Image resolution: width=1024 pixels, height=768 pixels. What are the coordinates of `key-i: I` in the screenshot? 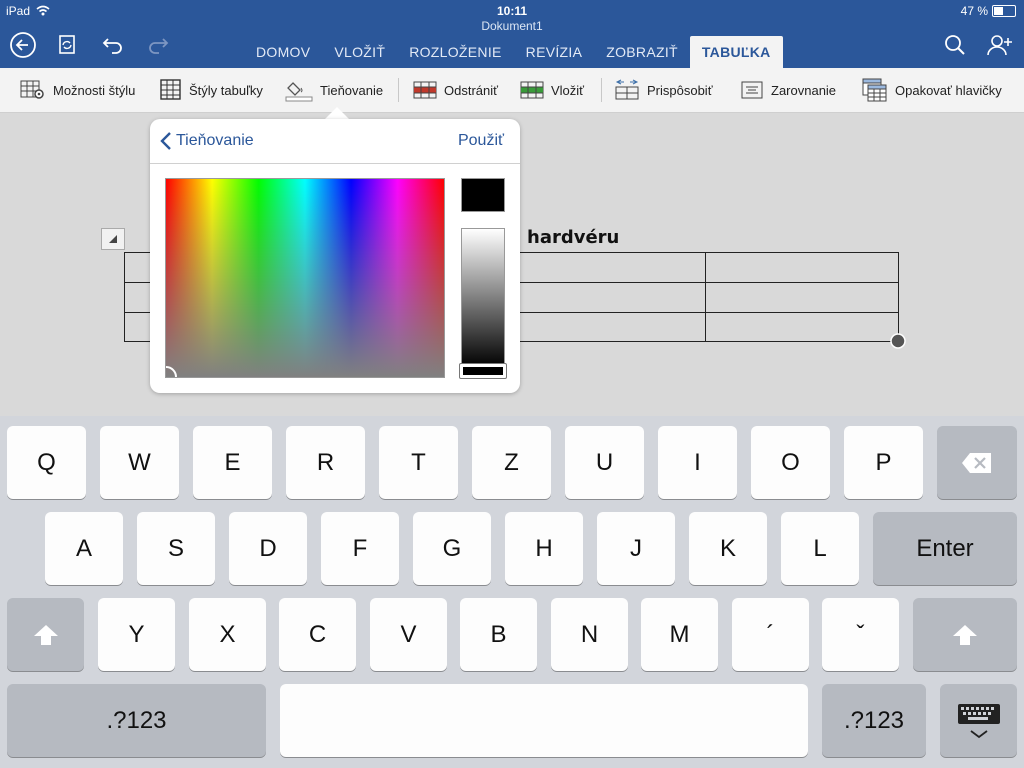 It's located at (697, 462).